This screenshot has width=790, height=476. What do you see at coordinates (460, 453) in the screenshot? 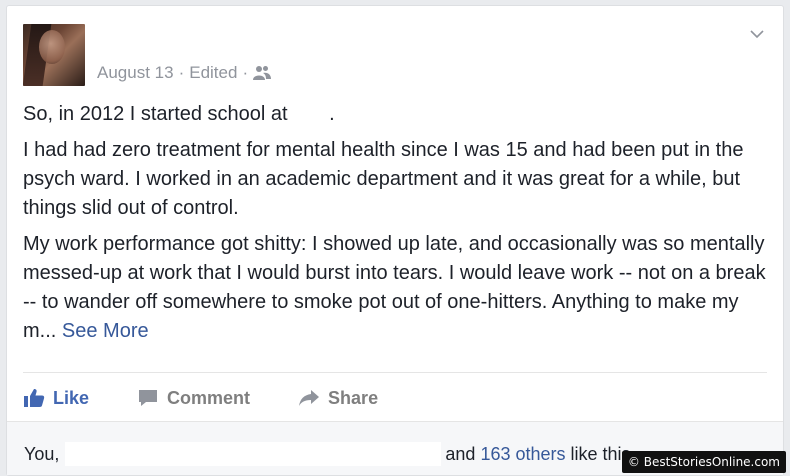
I see `likes-and: and` at bounding box center [460, 453].